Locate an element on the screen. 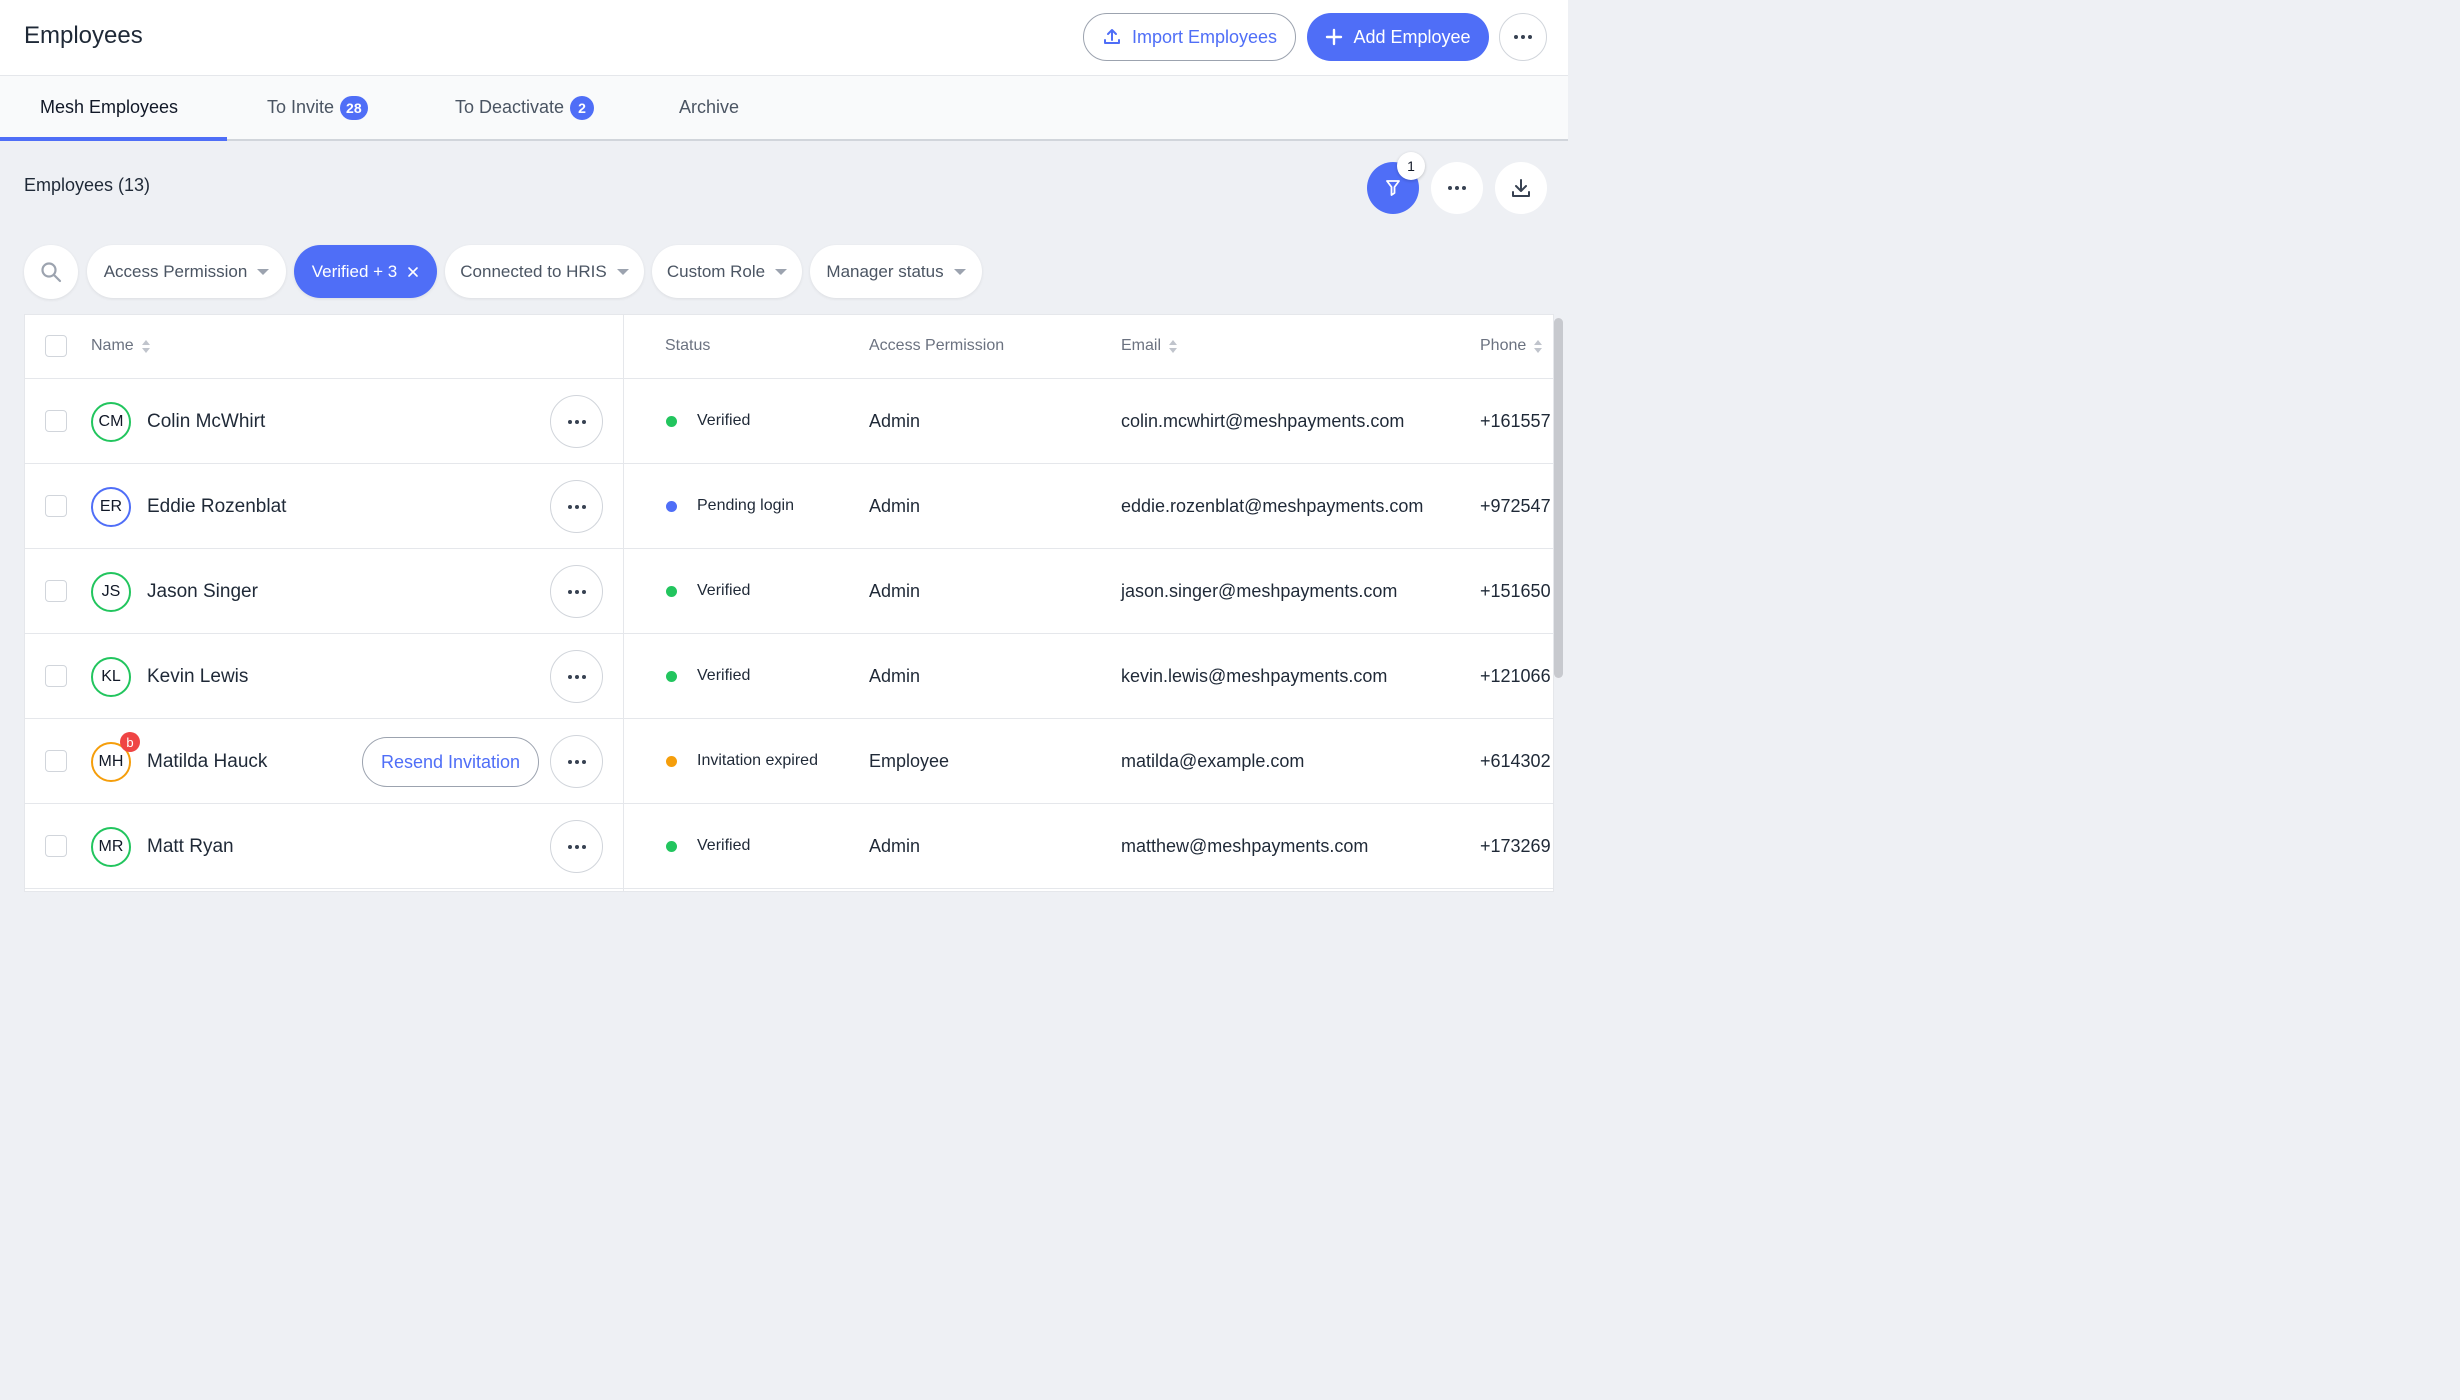 Image resolution: width=2460 pixels, height=1400 pixels. filter-verified: Verified + 3 is located at coordinates (365, 271).